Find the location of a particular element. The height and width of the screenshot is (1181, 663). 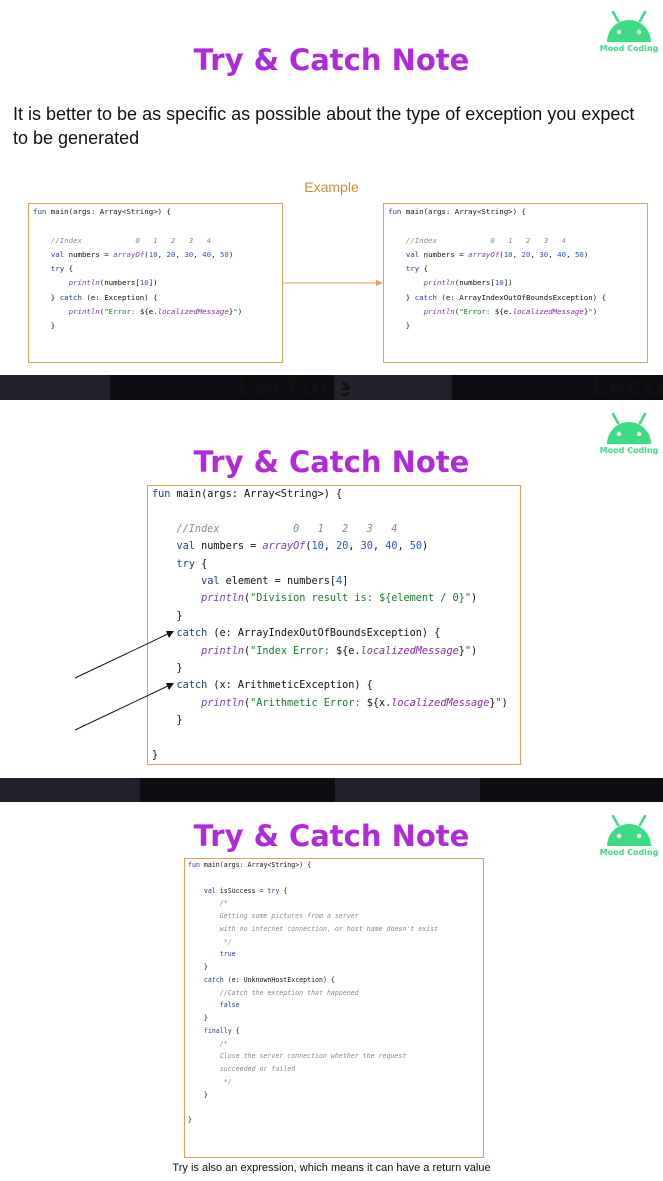

code-line: true is located at coordinates (227, 954).